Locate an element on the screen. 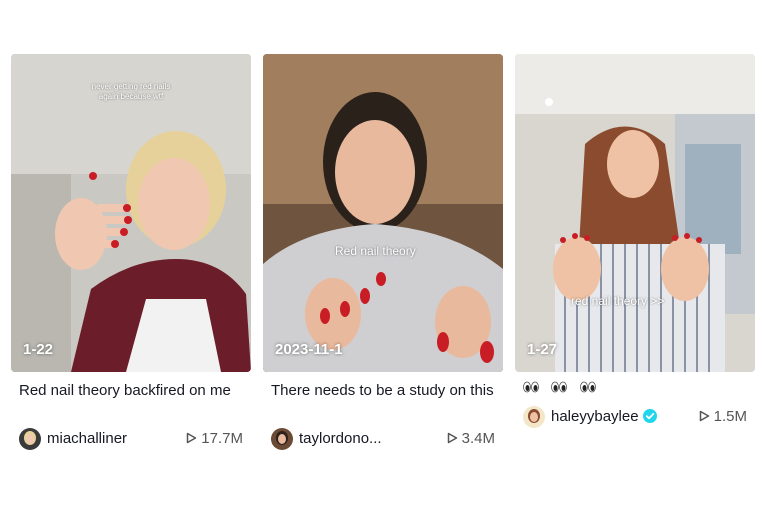  video-date-label: 1-27 is located at coordinates (542, 349).